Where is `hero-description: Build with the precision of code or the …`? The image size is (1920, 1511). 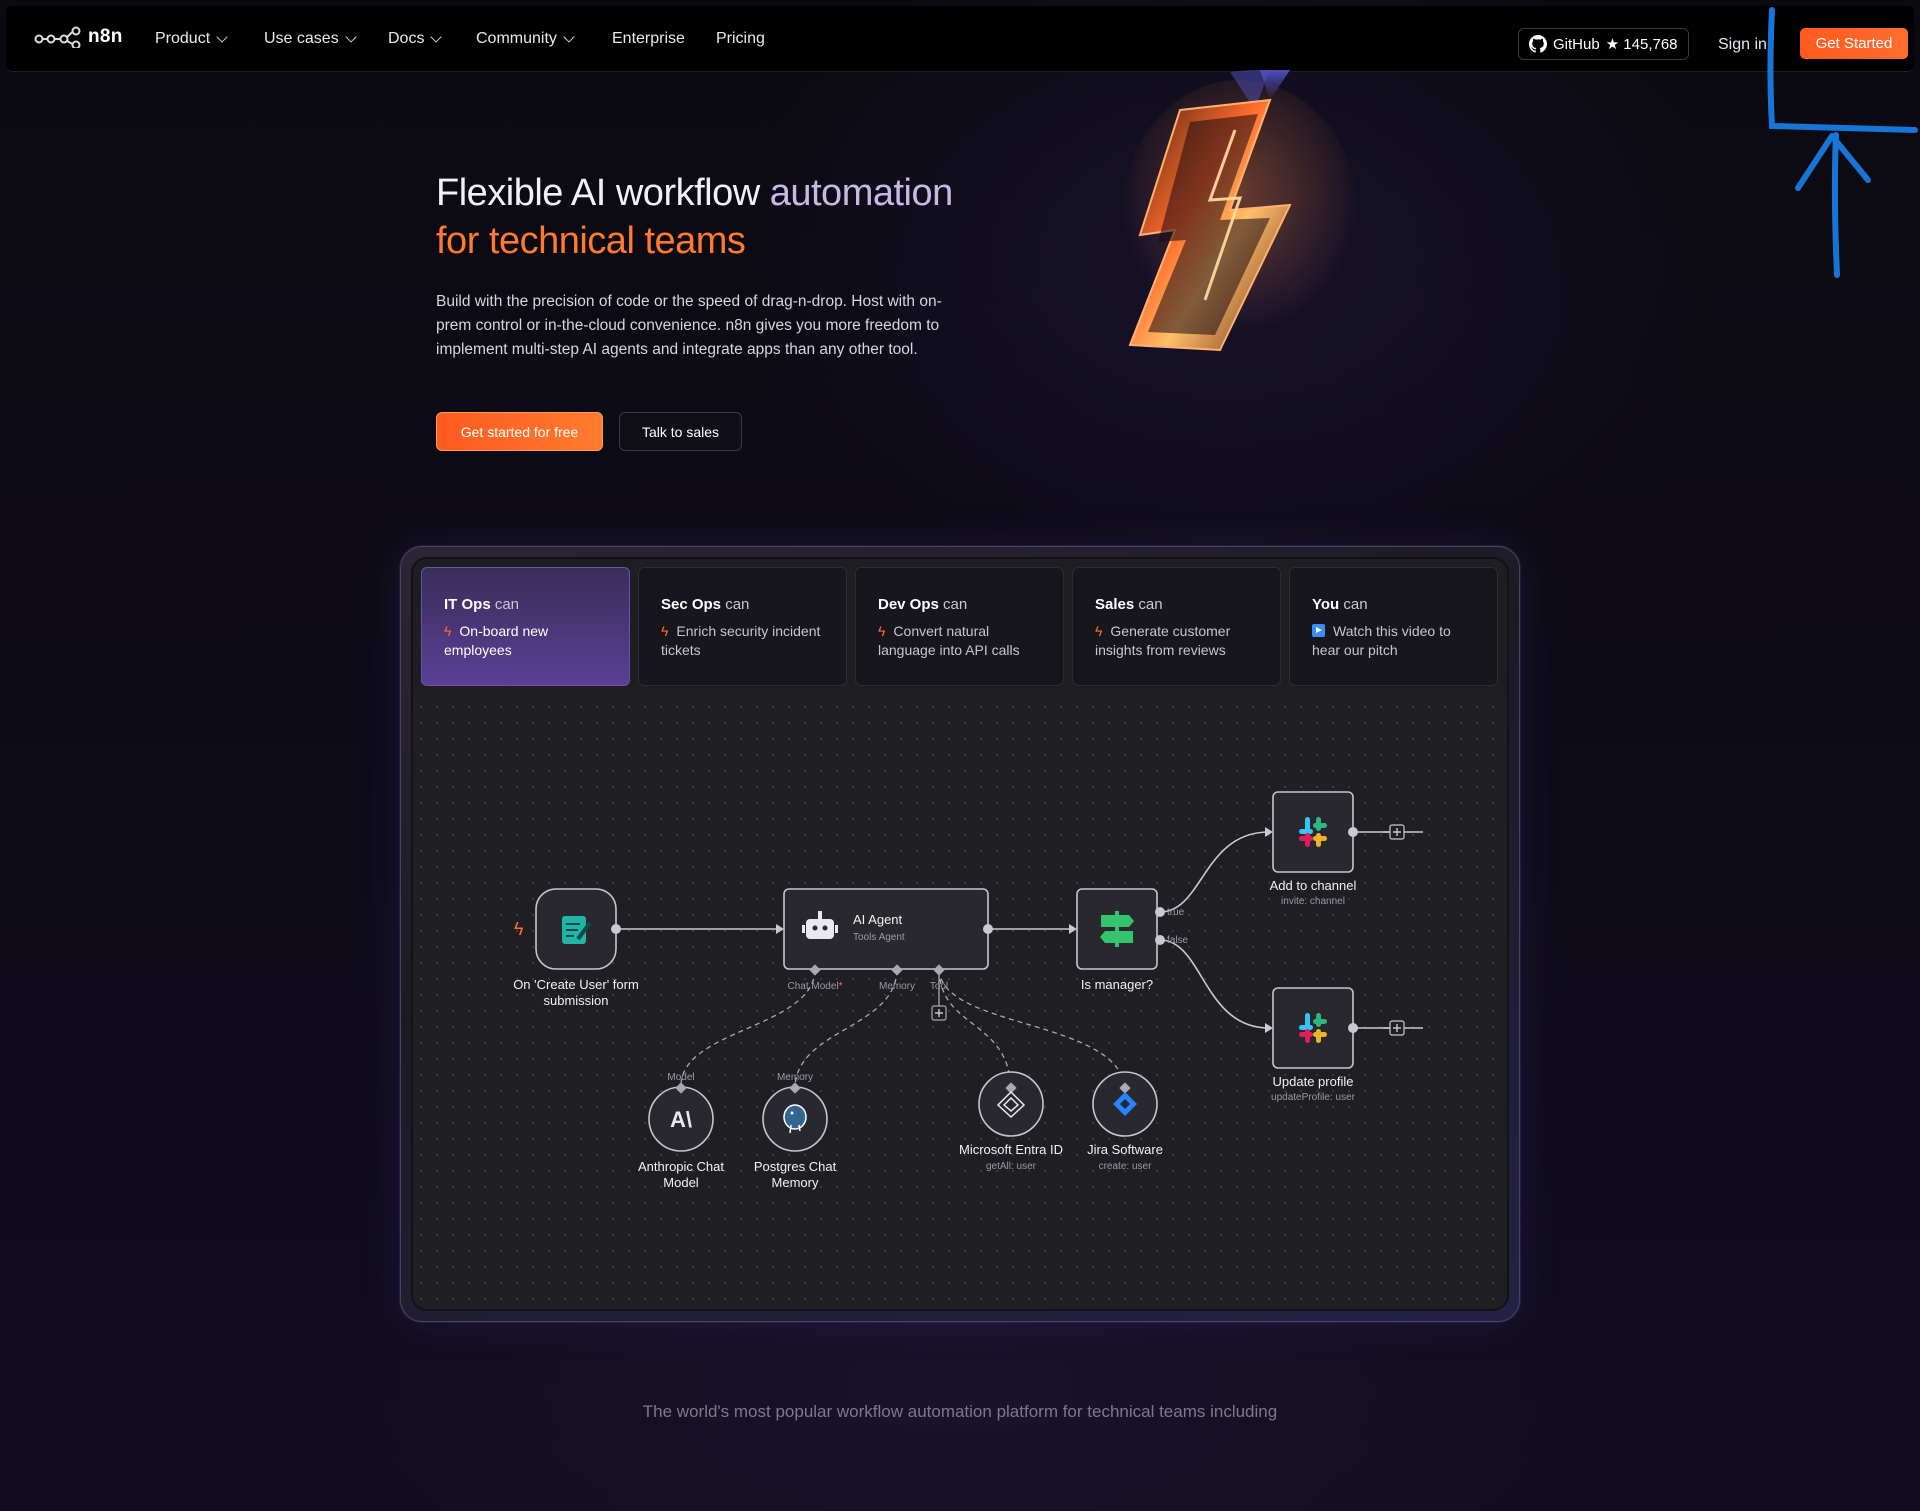 hero-description: Build with the precision of code or the … is located at coordinates (689, 325).